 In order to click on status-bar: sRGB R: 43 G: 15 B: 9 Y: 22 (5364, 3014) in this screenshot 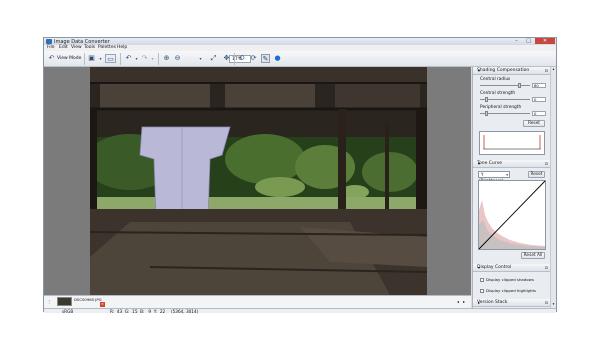, I will do `click(300, 311)`.